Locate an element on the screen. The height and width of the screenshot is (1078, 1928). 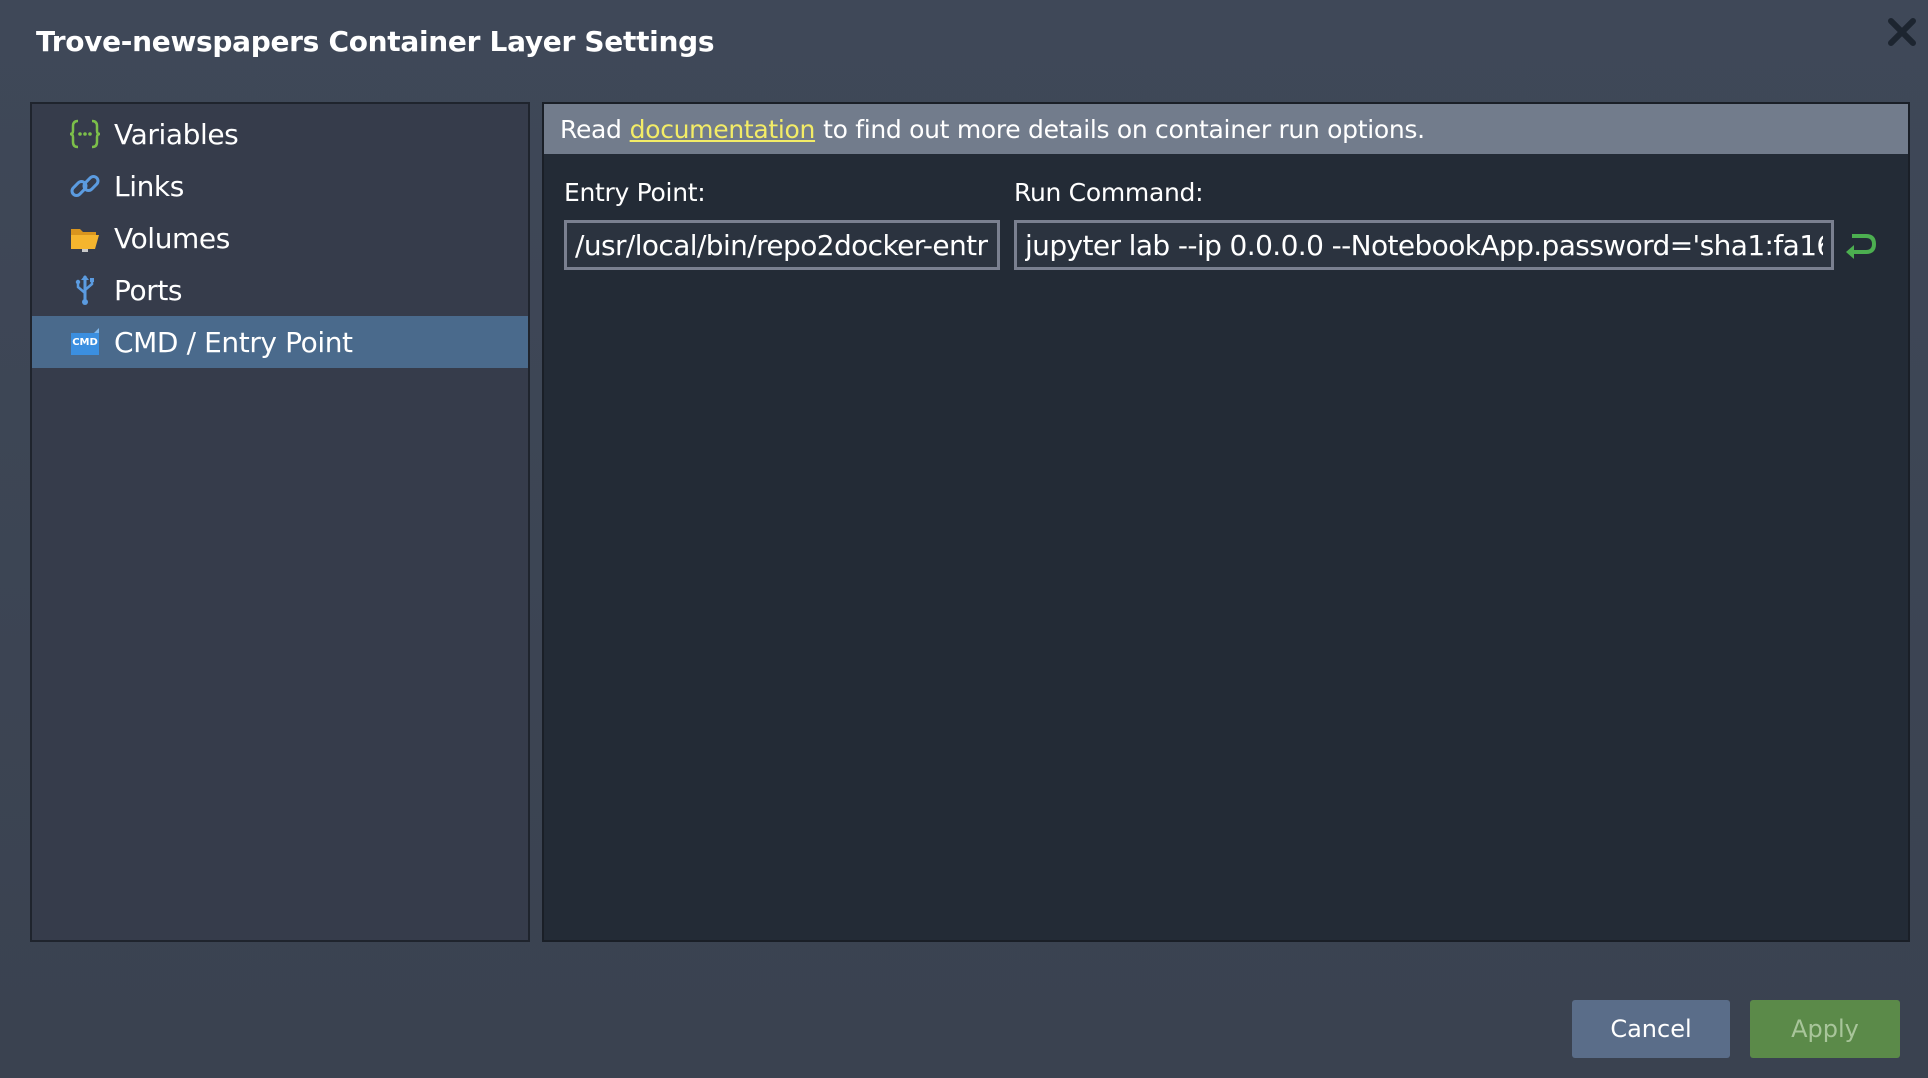
reset-command-icon is located at coordinates (1861, 245).